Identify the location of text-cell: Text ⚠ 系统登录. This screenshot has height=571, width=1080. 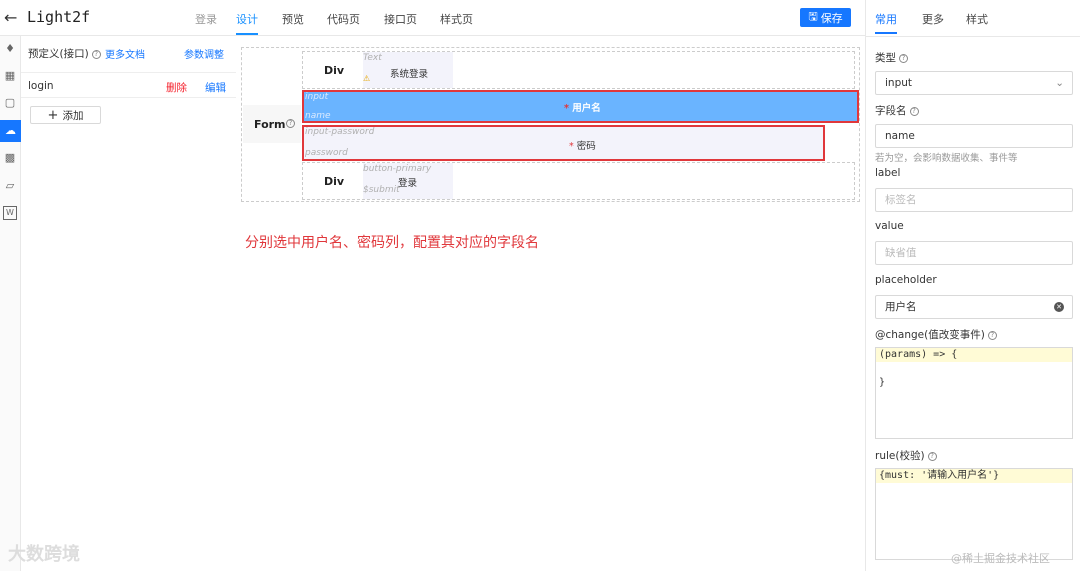
(408, 70).